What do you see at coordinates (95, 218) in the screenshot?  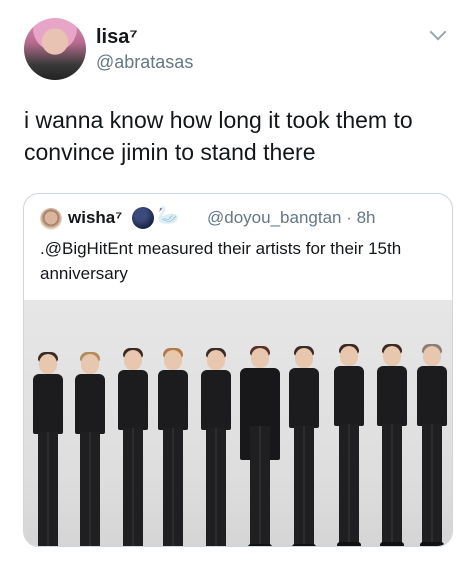 I see `quoted-display-name: wisha⁷` at bounding box center [95, 218].